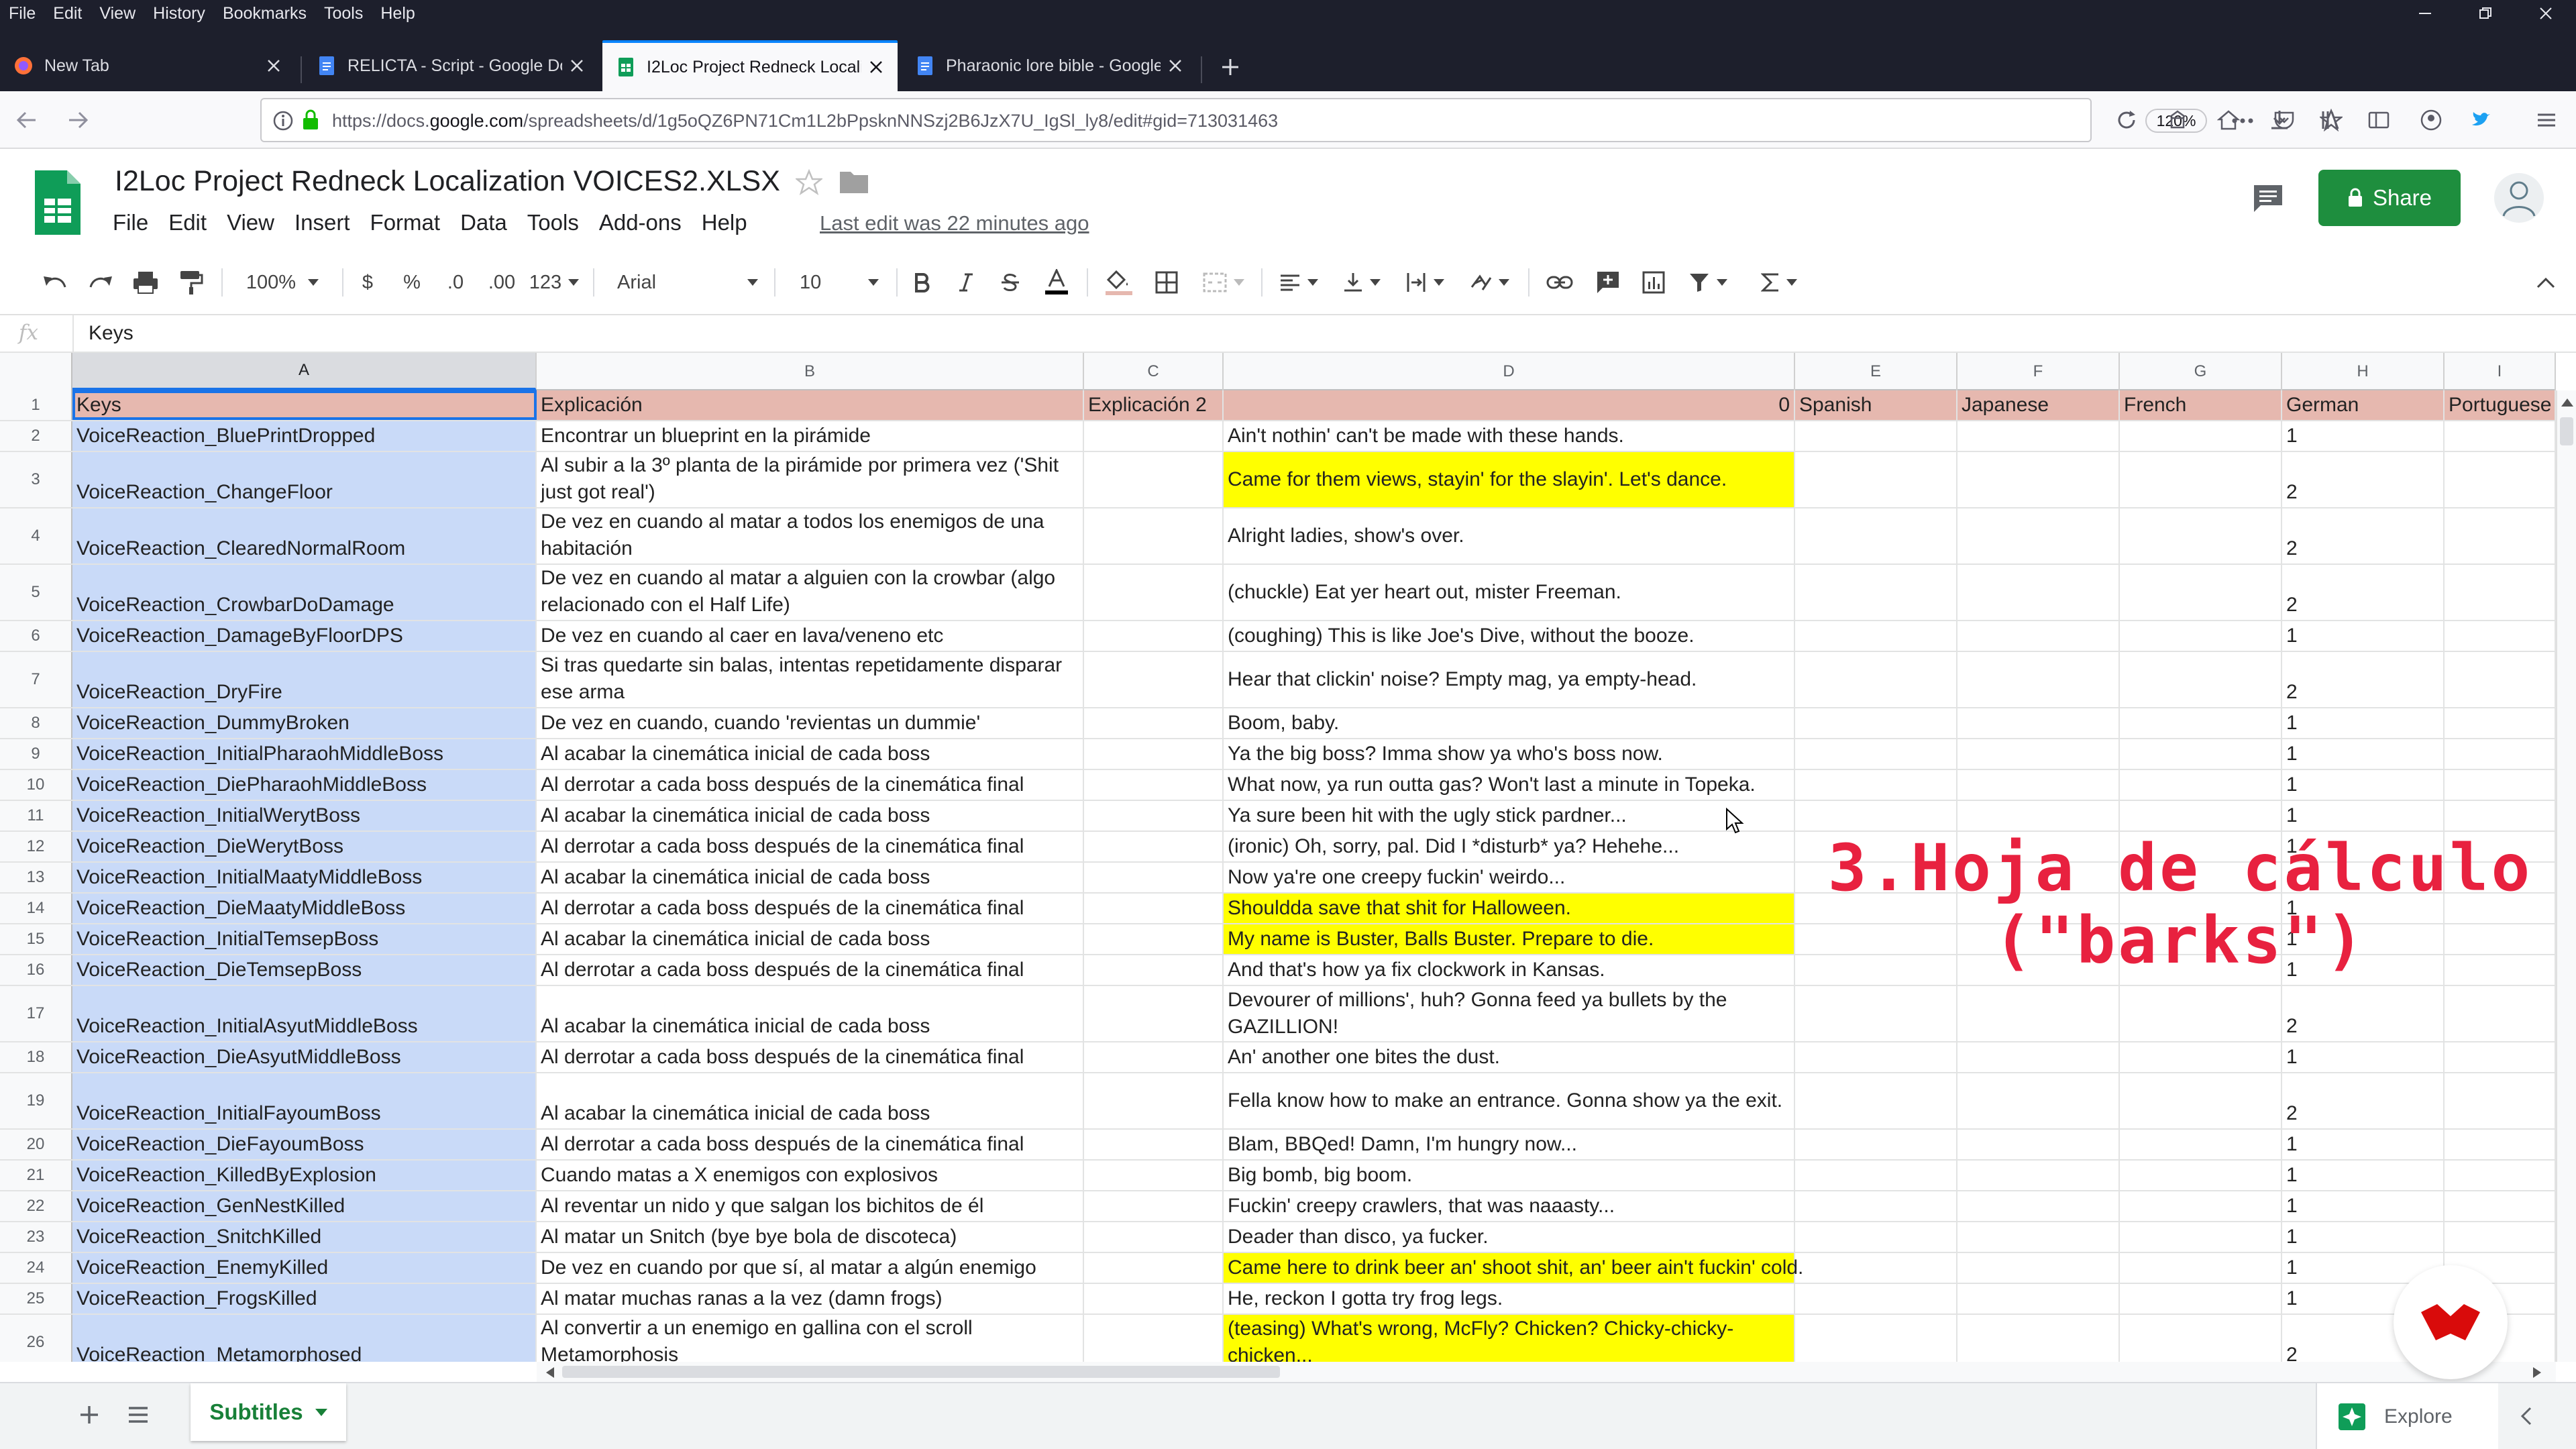  What do you see at coordinates (411, 282) in the screenshot?
I see `percent-format-button: %` at bounding box center [411, 282].